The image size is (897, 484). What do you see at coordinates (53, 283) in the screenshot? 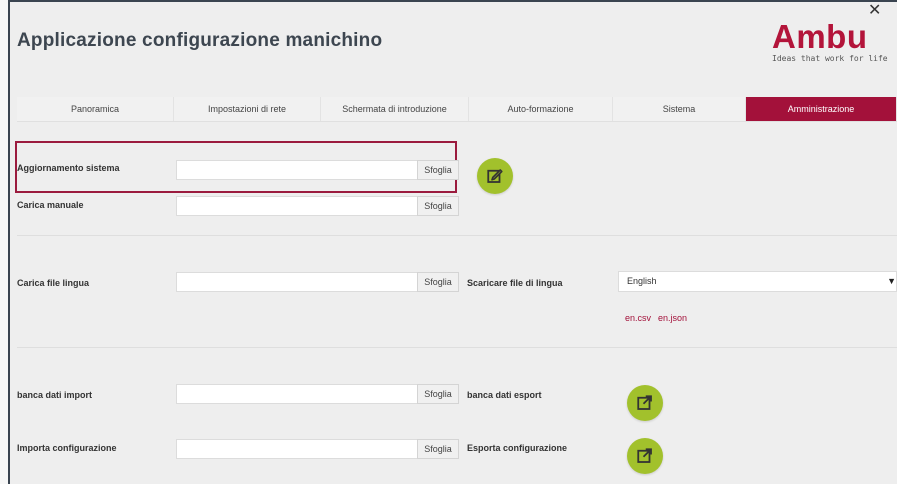
I see `language-upload-label: Carica file lingua` at bounding box center [53, 283].